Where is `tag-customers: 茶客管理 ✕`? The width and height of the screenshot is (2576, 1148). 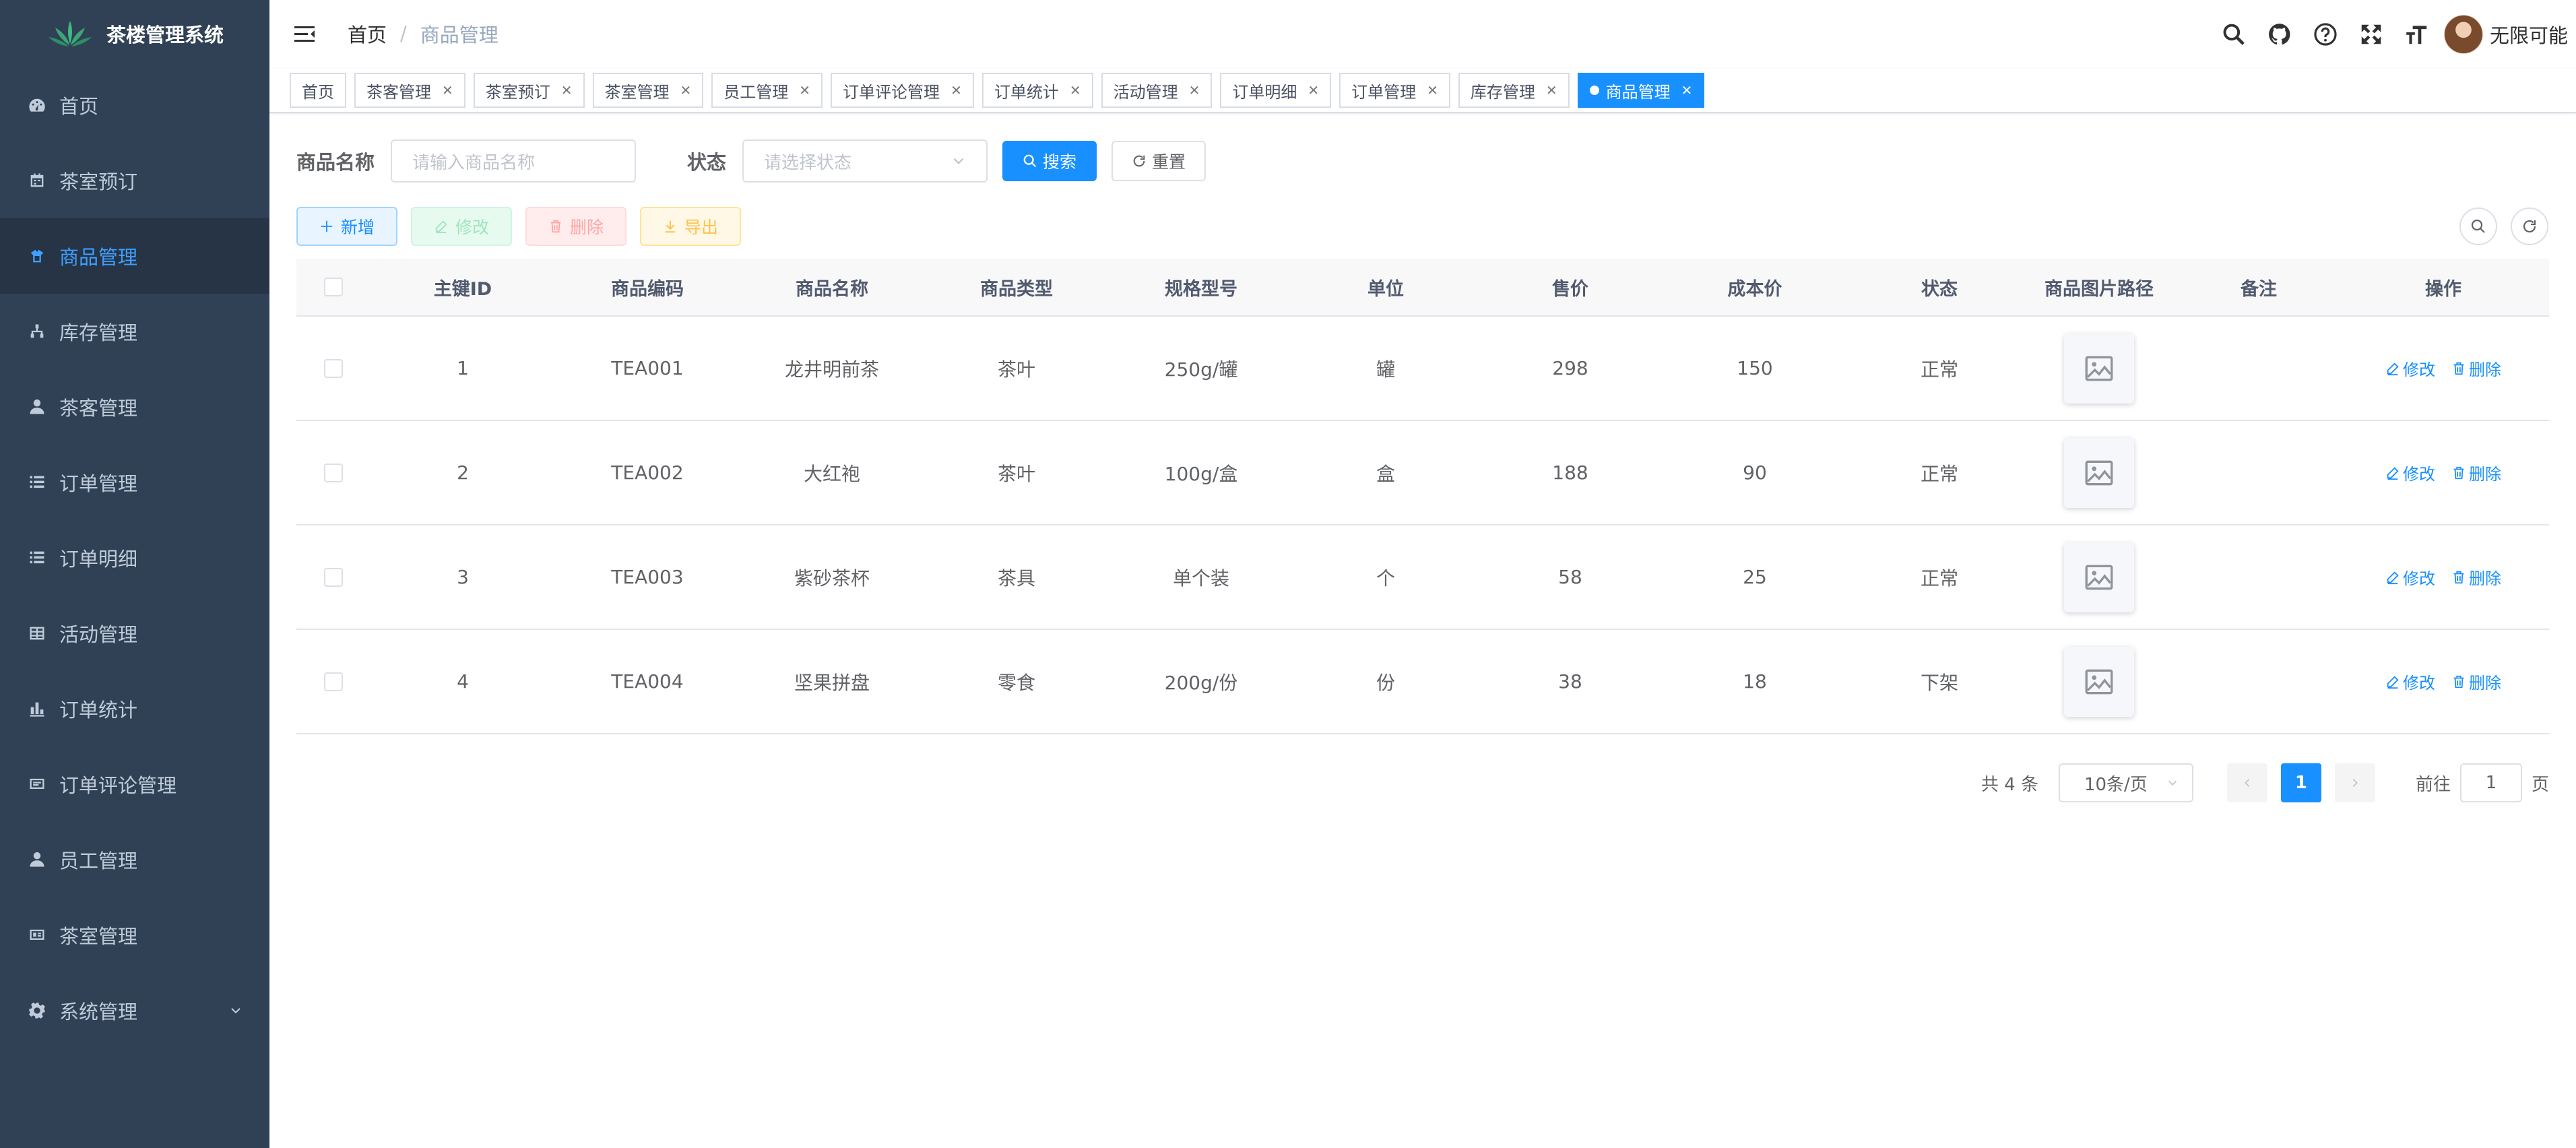 tag-customers: 茶客管理 ✕ is located at coordinates (410, 90).